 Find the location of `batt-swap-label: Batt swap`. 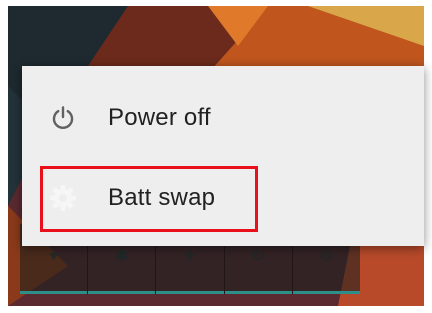

batt-swap-label: Batt swap is located at coordinates (162, 197).